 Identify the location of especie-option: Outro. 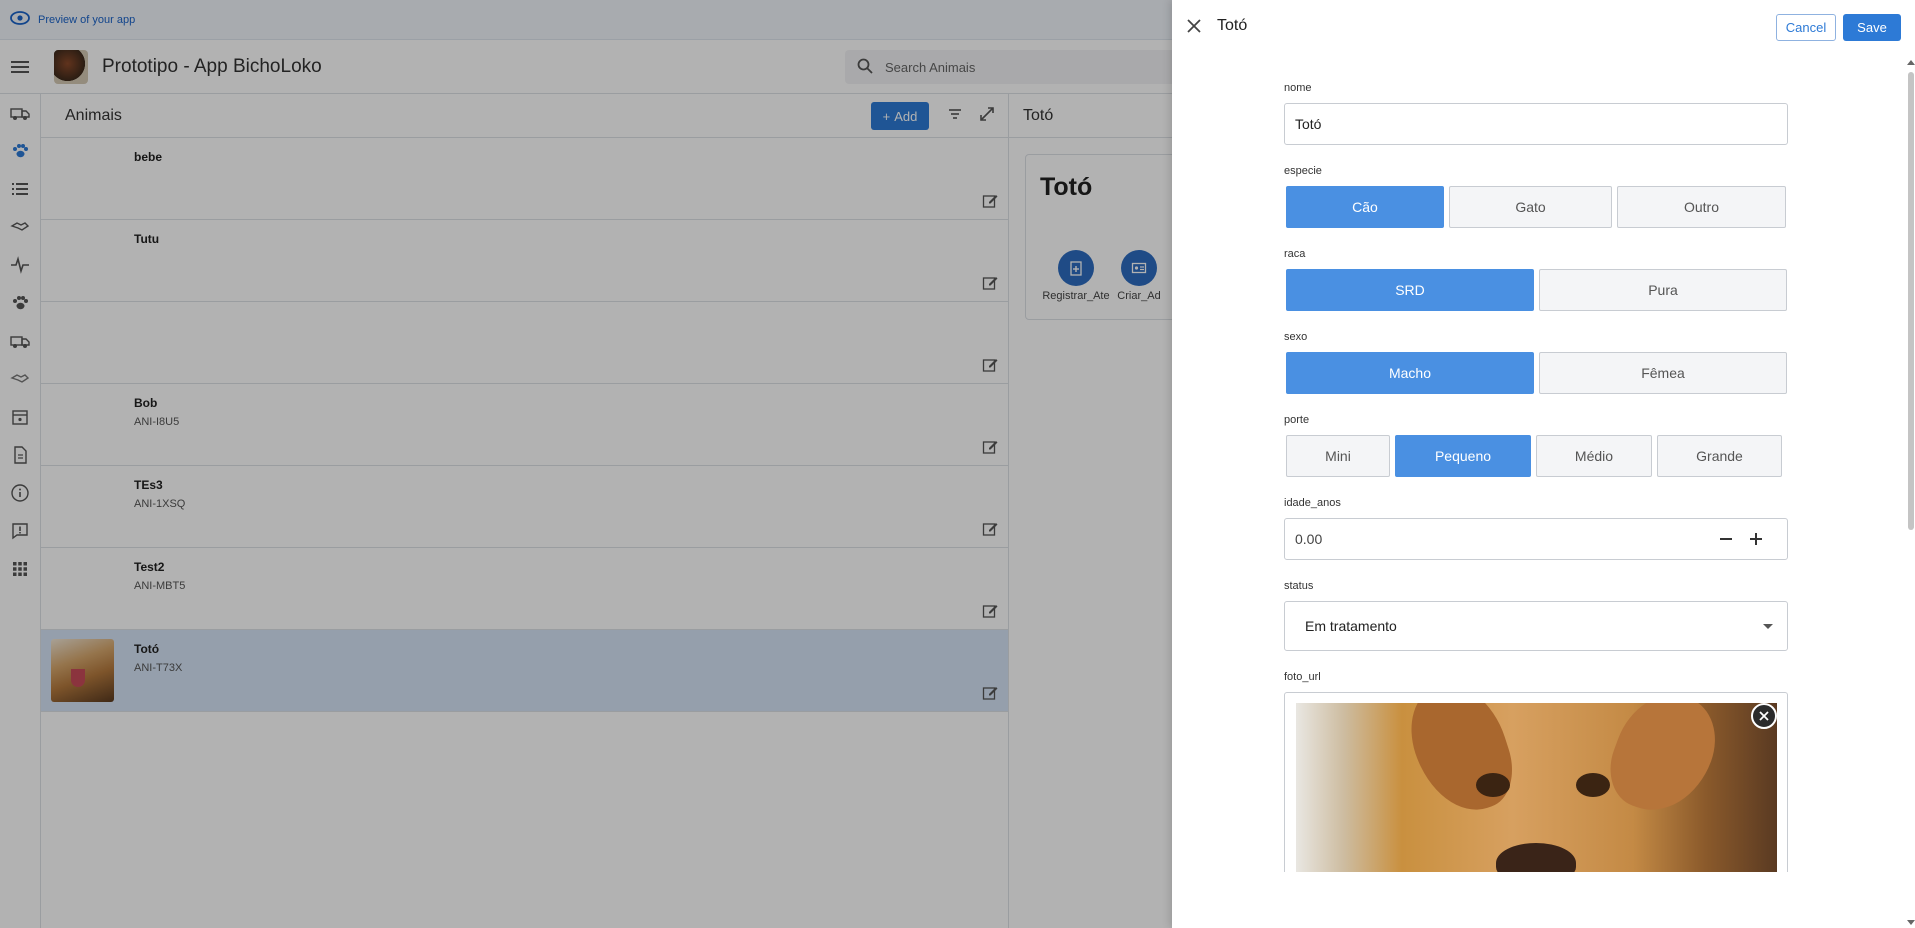
(1701, 207).